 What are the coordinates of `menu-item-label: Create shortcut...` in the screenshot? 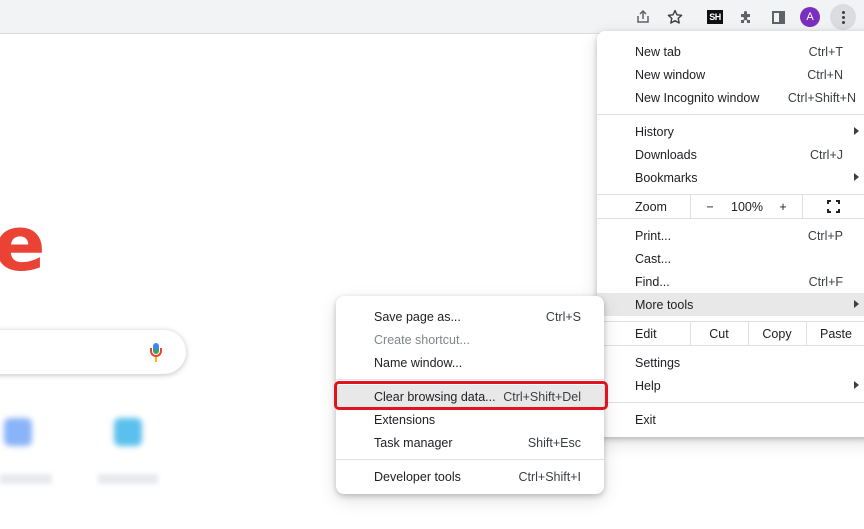 It's located at (422, 339).